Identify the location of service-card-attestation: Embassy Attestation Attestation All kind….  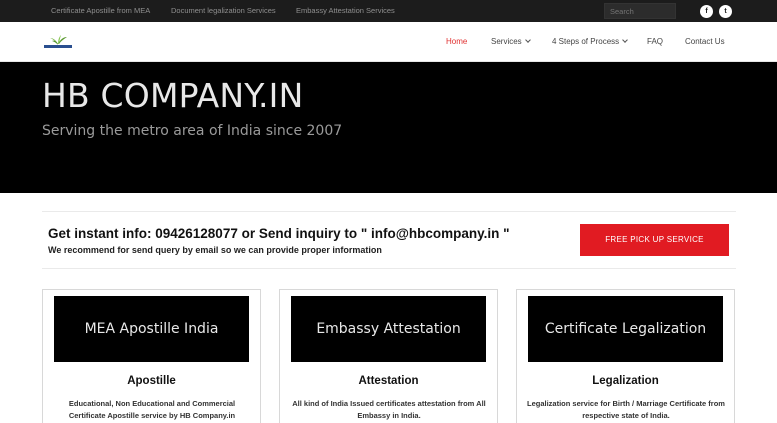
(388, 356).